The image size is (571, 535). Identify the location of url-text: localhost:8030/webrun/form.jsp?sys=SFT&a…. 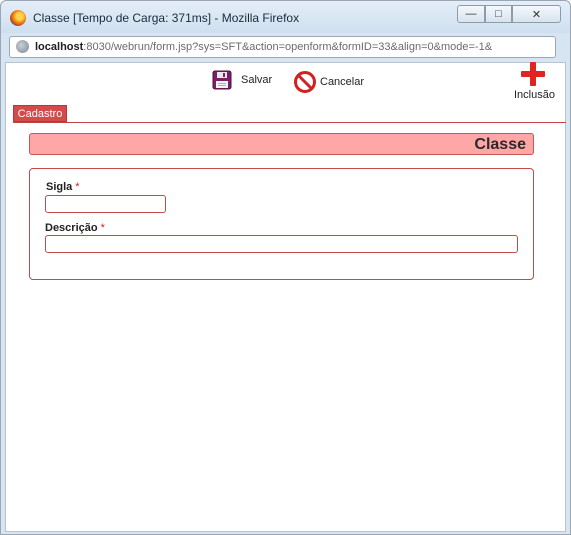
(292, 47).